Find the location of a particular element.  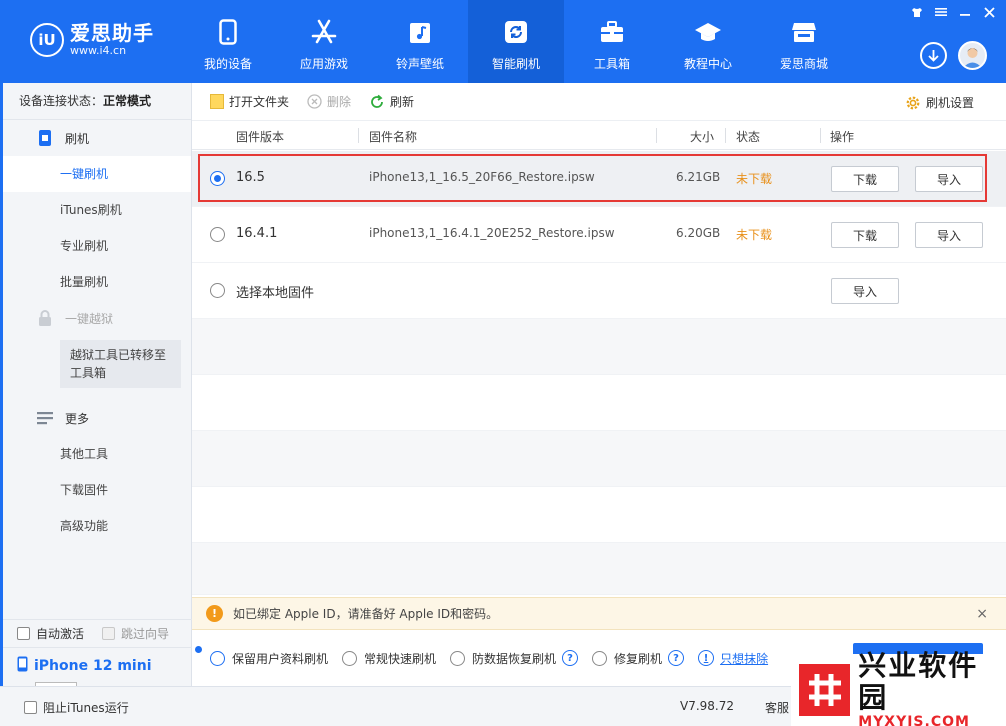

nav-tutorials: 教程中心 is located at coordinates (708, 41).